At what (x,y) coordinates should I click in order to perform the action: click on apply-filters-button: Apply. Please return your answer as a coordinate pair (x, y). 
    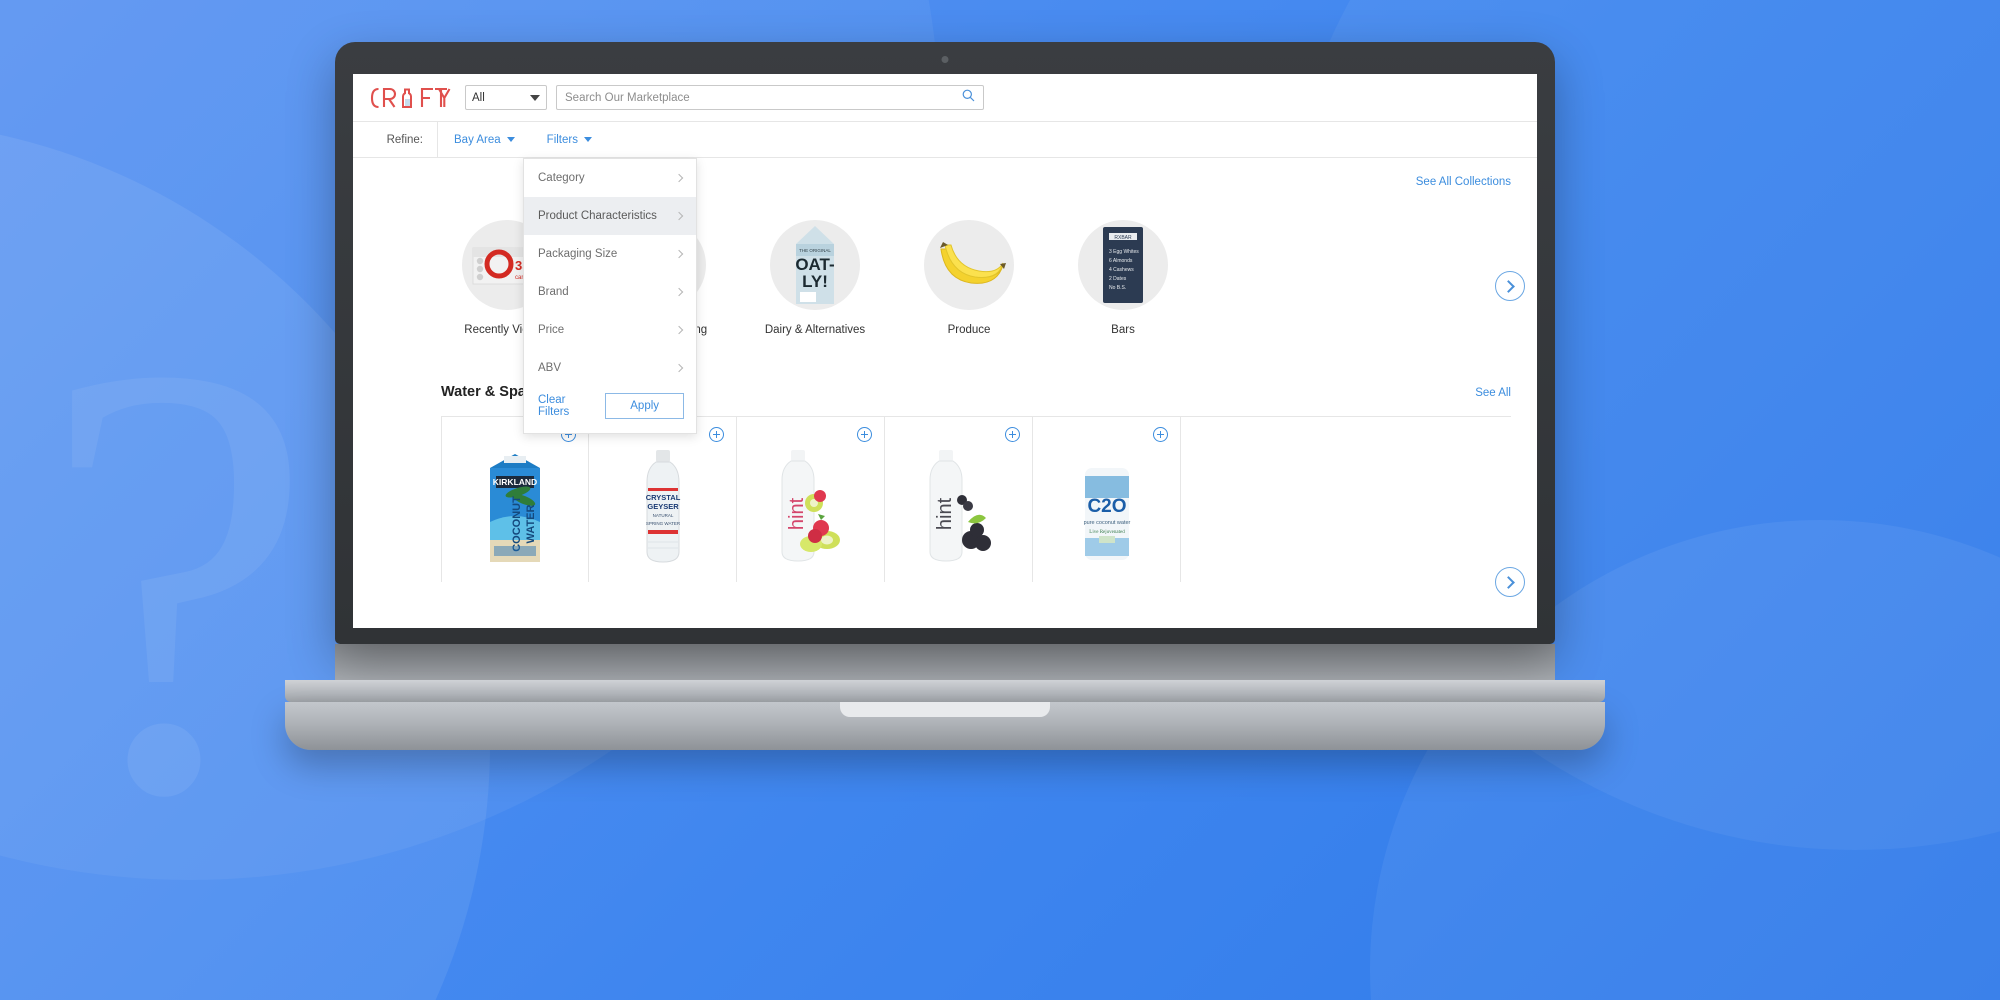
    Looking at the image, I should click on (644, 406).